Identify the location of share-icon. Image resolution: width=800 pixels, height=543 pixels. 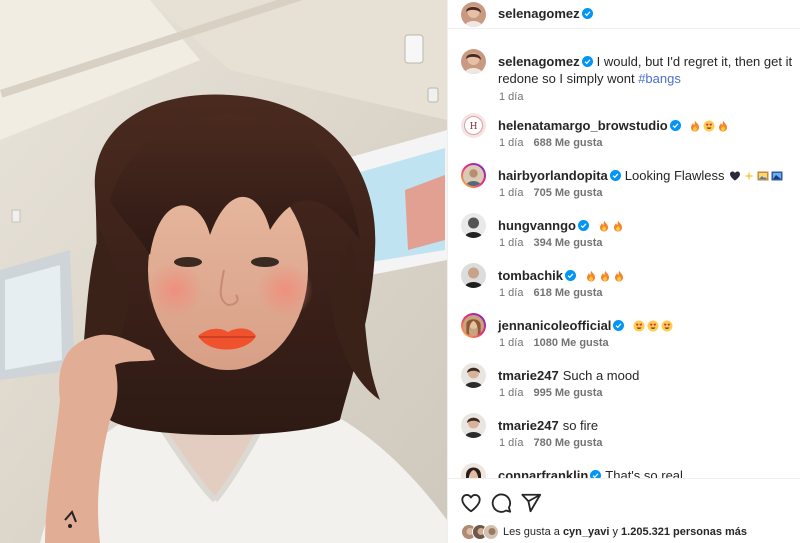
(531, 503).